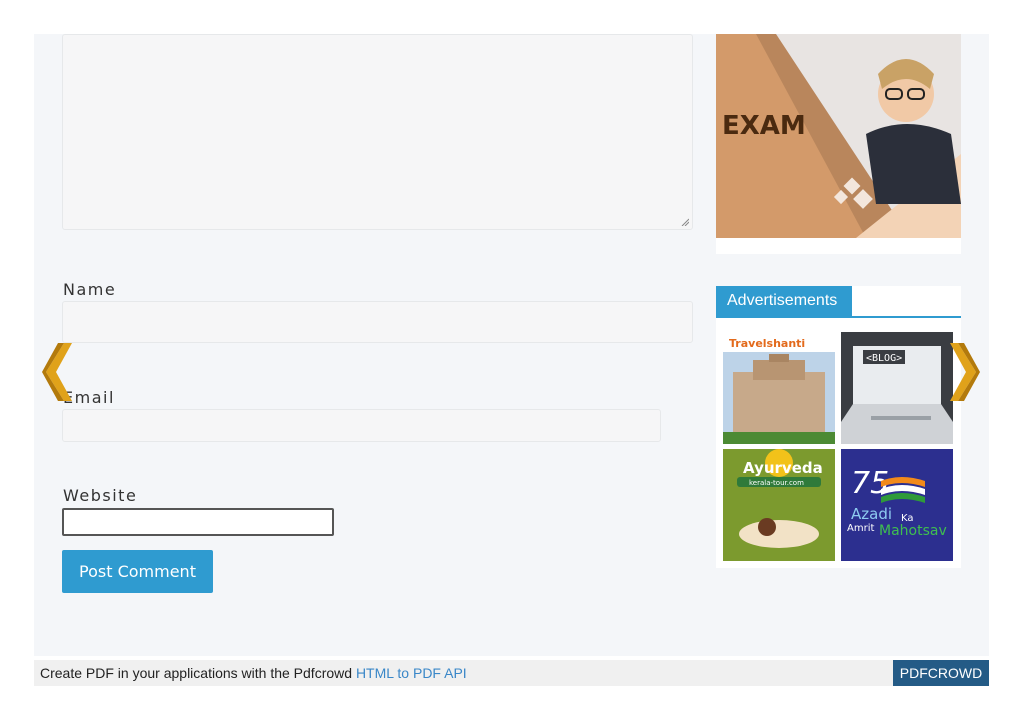  I want to click on website-label: Website, so click(100, 495).